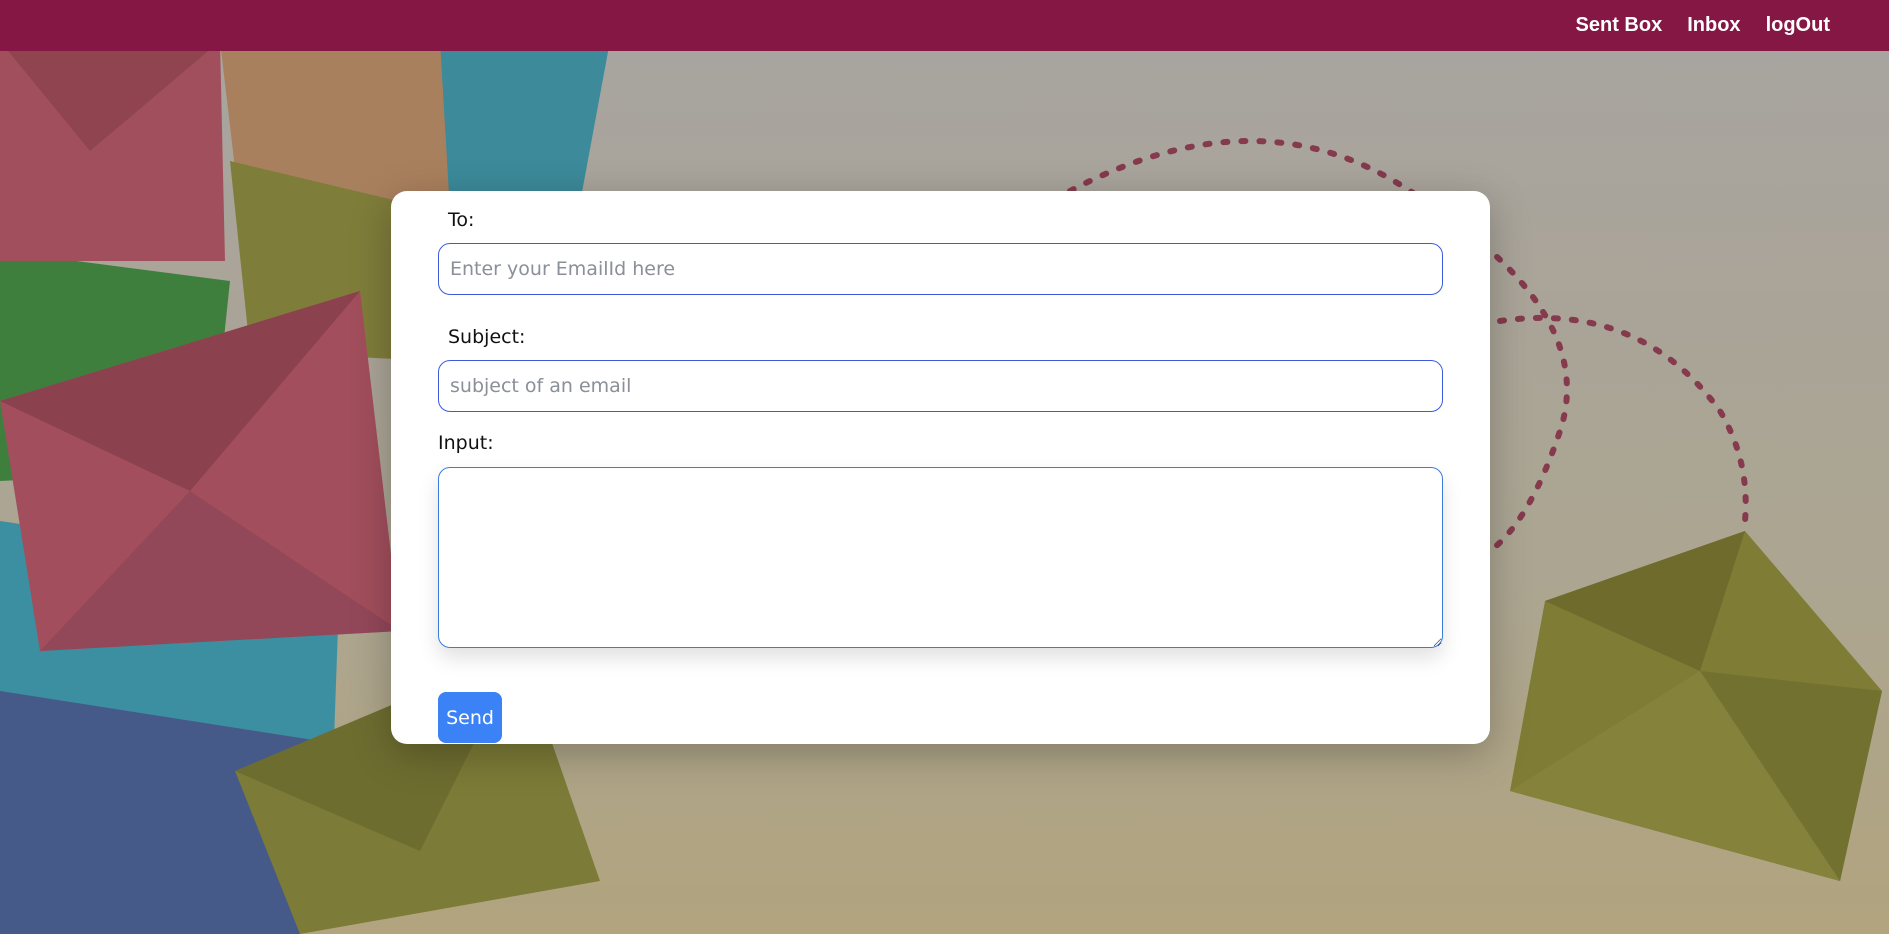  What do you see at coordinates (940, 557) in the screenshot?
I see `message-body-textarea` at bounding box center [940, 557].